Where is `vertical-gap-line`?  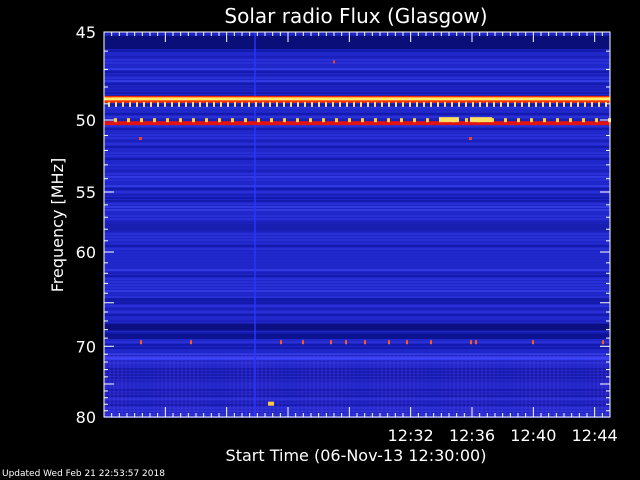 vertical-gap-line is located at coordinates (255, 224).